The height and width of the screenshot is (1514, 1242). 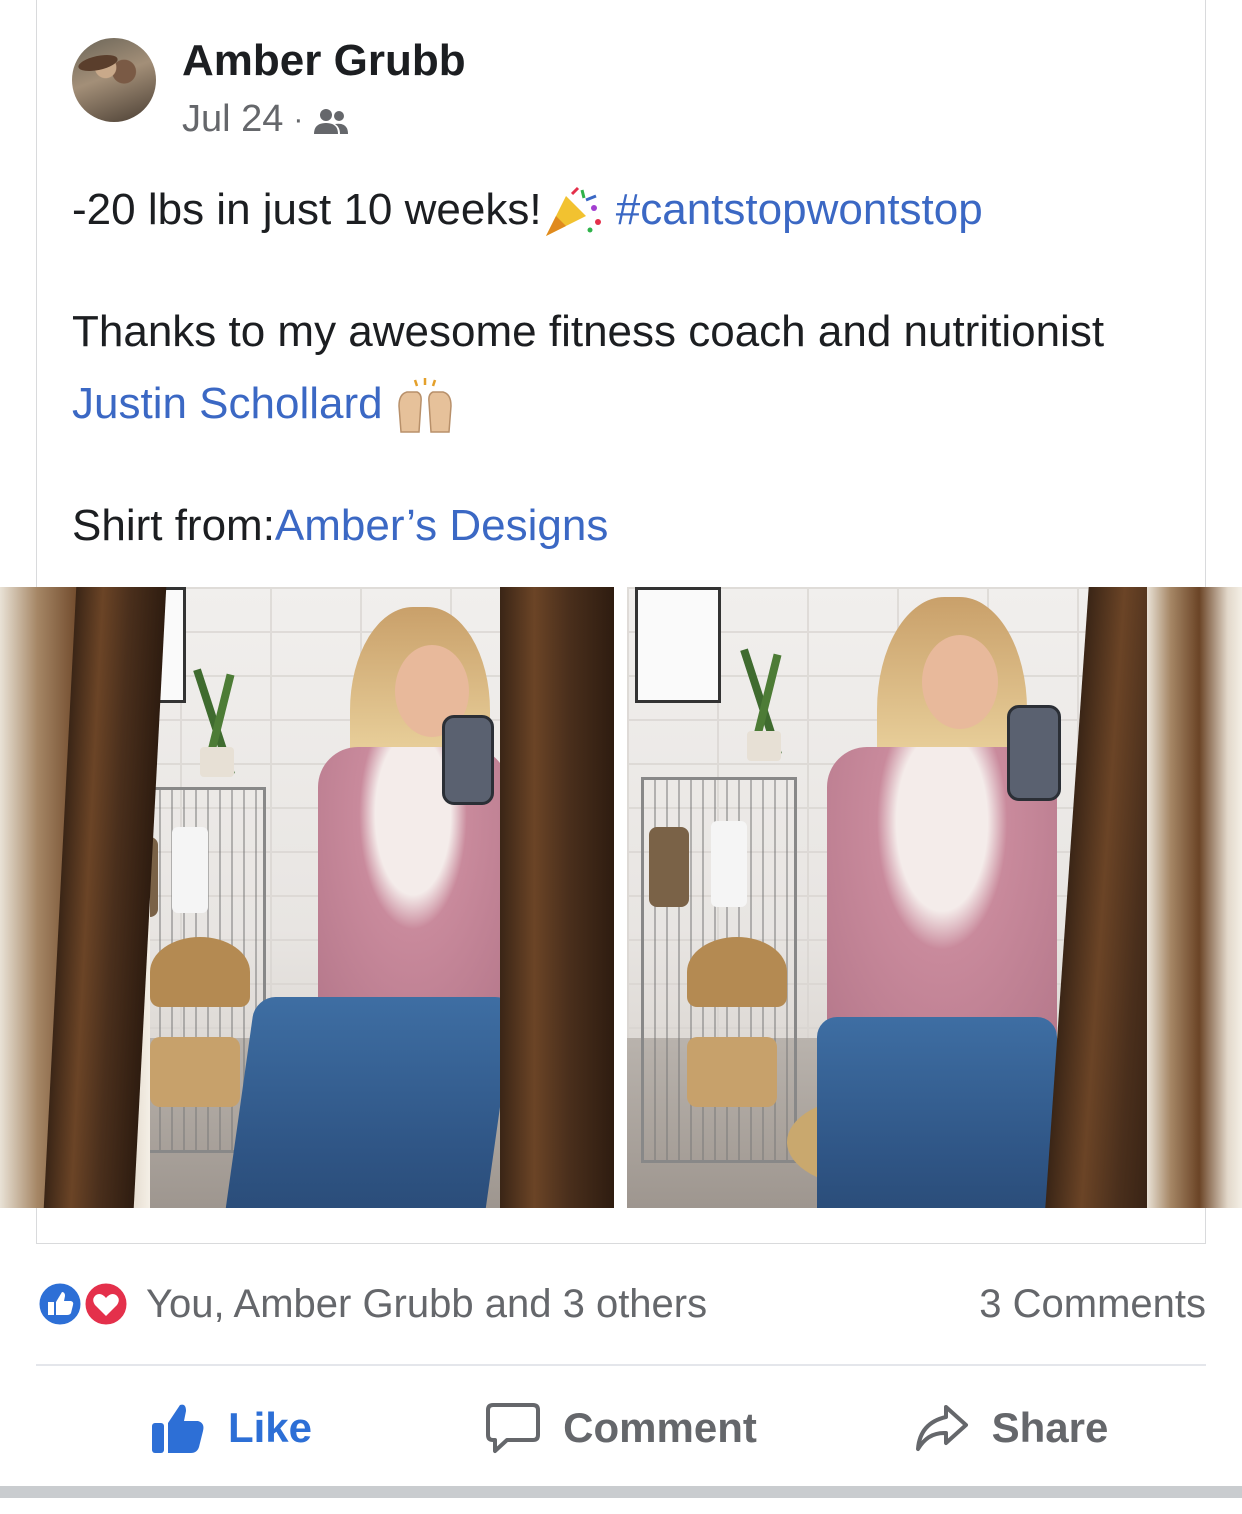 What do you see at coordinates (60, 1304) in the screenshot?
I see `like-reaction-icon` at bounding box center [60, 1304].